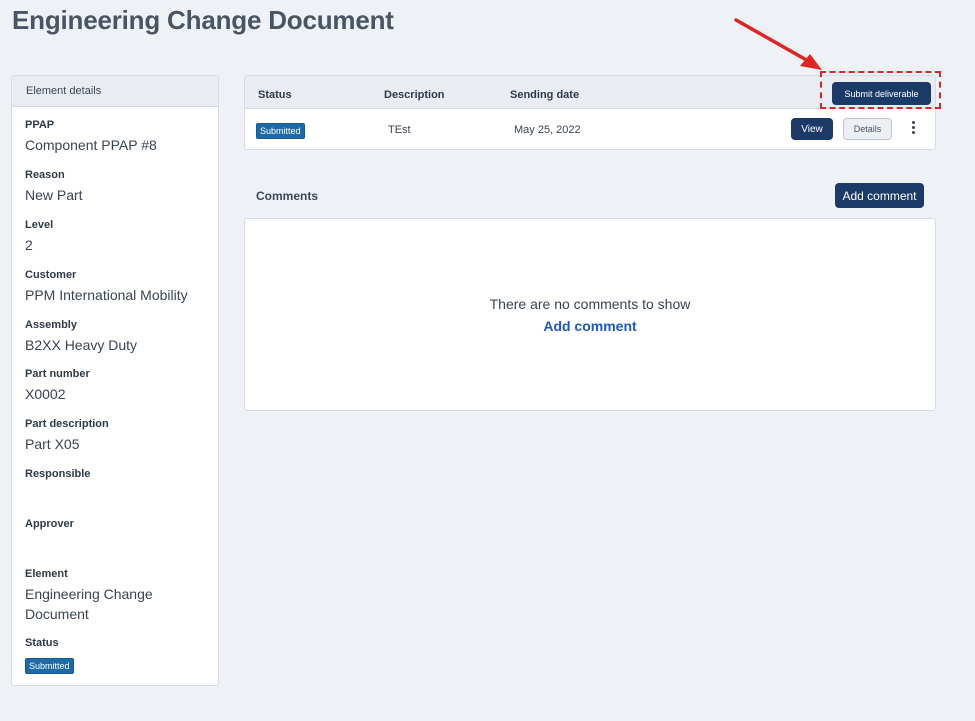 The image size is (975, 721). Describe the element at coordinates (120, 286) in the screenshot. I see `field-customer: Customer PPM International Mobility` at that location.